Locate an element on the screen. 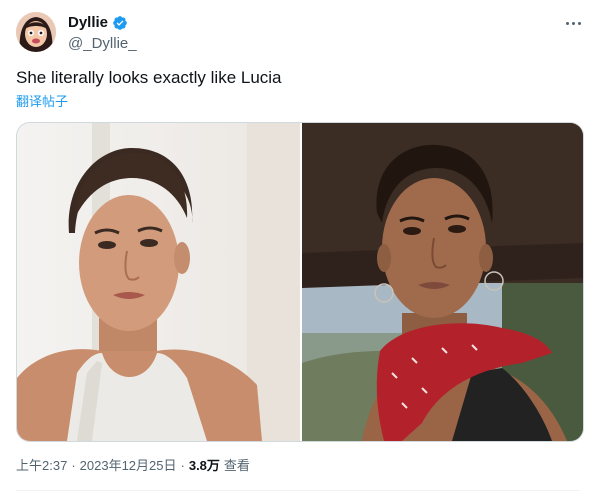  avatar is located at coordinates (36, 32).